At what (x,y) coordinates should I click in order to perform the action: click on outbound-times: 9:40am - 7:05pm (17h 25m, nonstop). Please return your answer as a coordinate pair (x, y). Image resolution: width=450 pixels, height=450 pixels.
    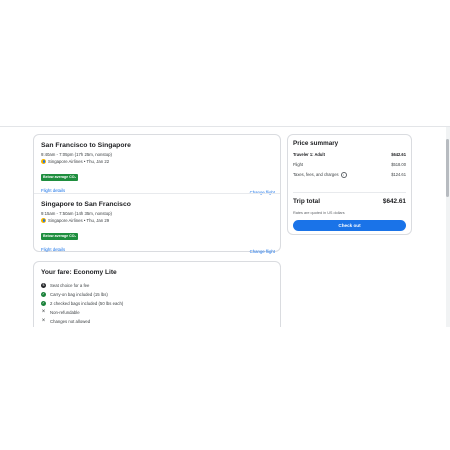
    Looking at the image, I should click on (76, 154).